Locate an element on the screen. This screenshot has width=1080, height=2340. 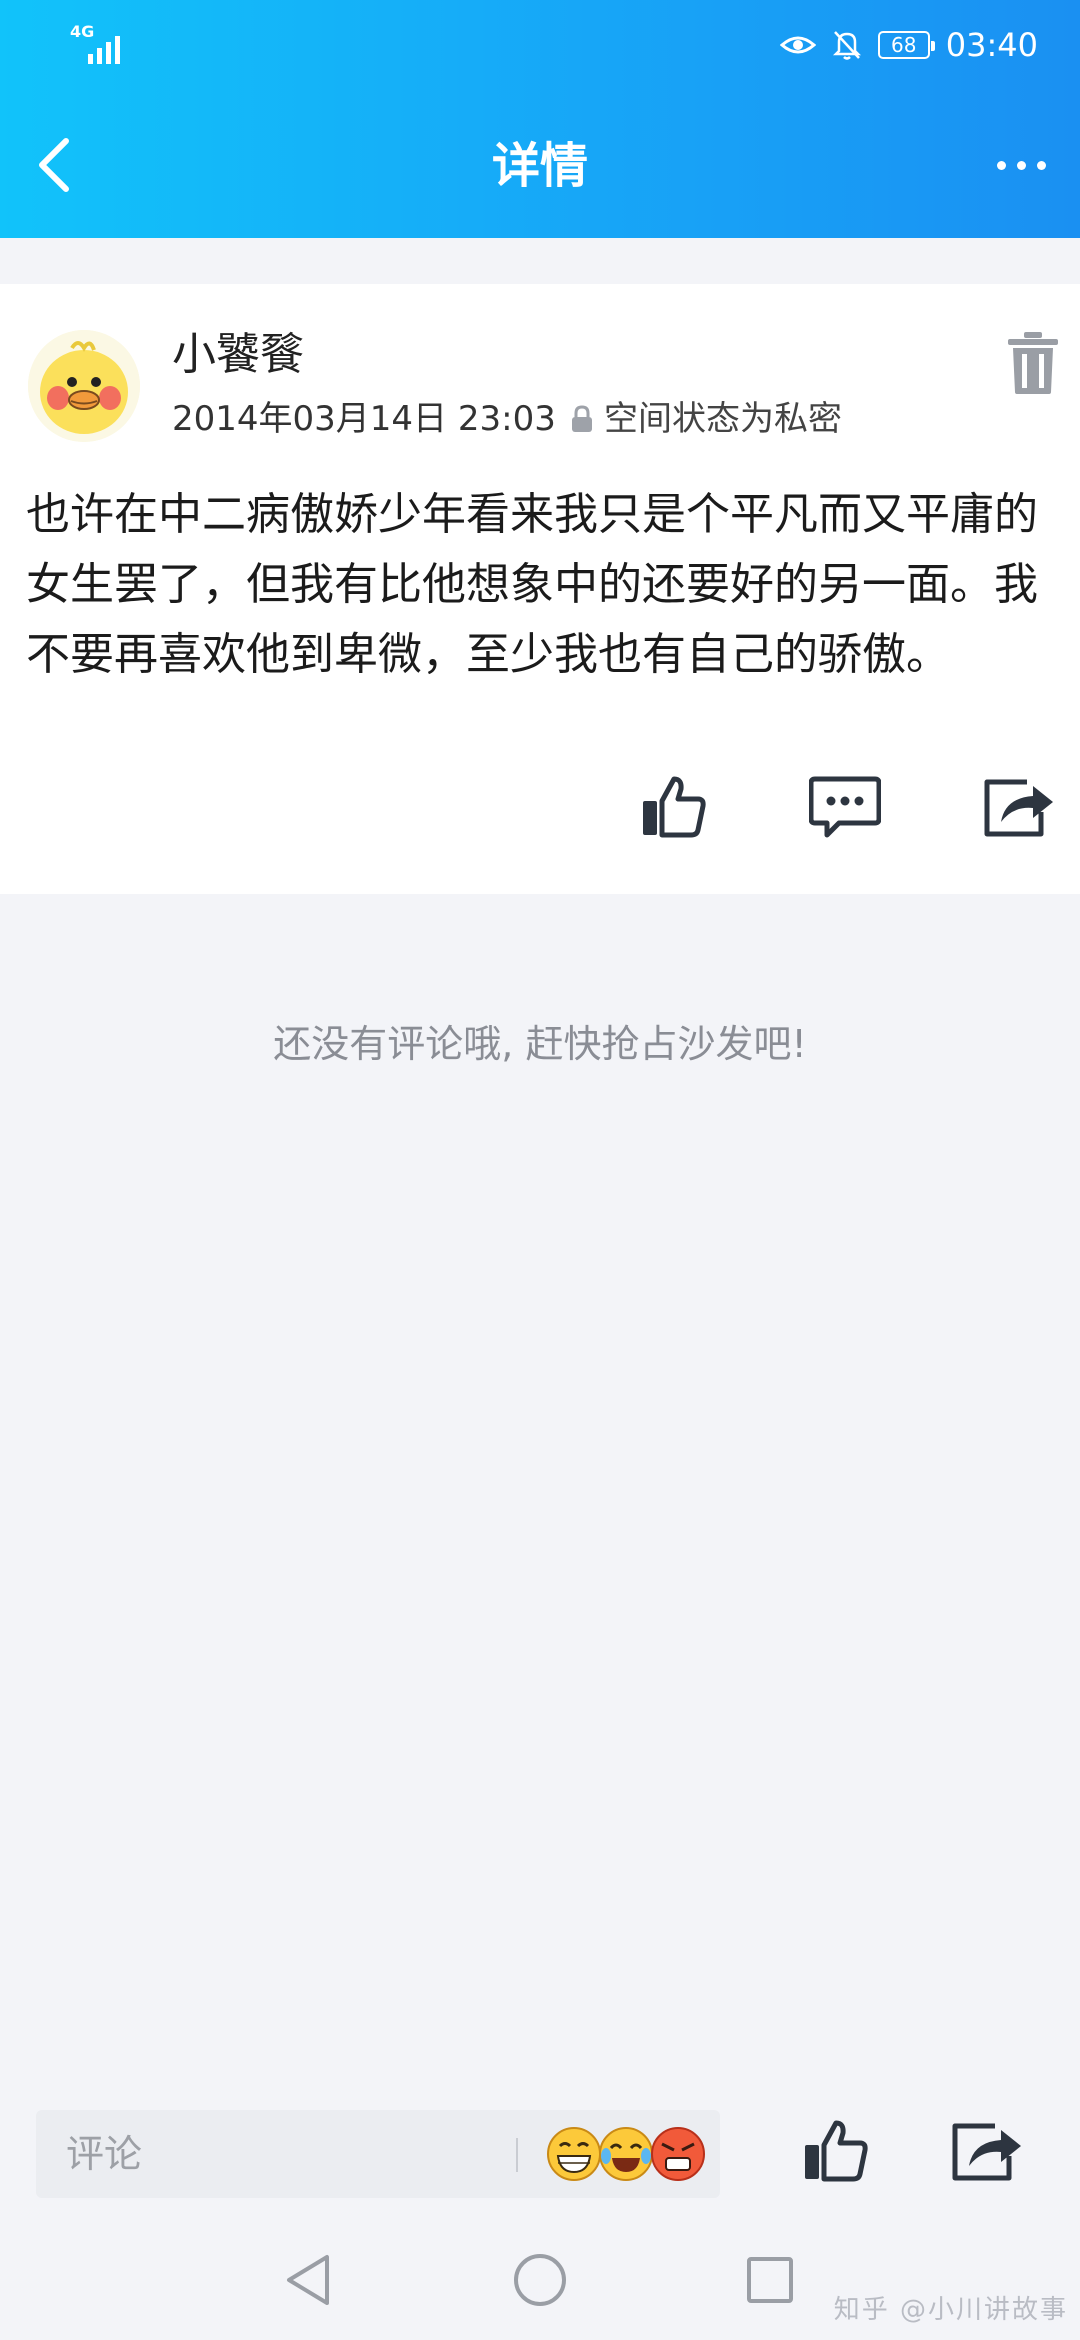
watermark: 知乎 @小川讲故事 is located at coordinates (950, 2310).